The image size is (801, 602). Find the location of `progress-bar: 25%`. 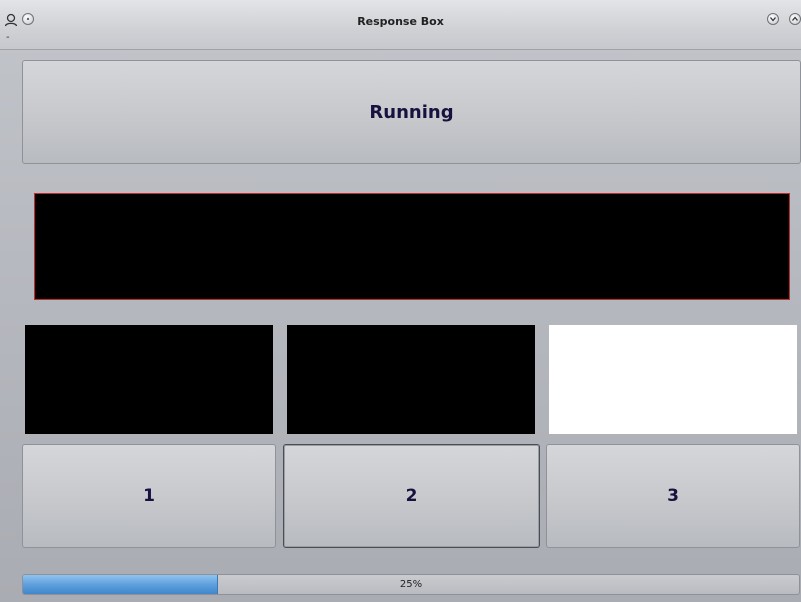

progress-bar: 25% is located at coordinates (411, 584).